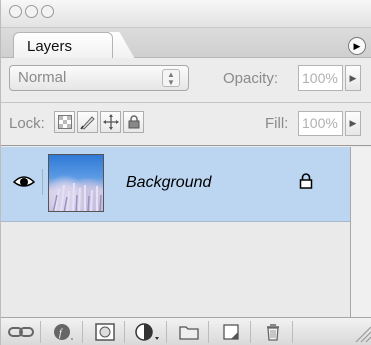 This screenshot has height=345, width=371. I want to click on layer-name: Background, so click(169, 182).